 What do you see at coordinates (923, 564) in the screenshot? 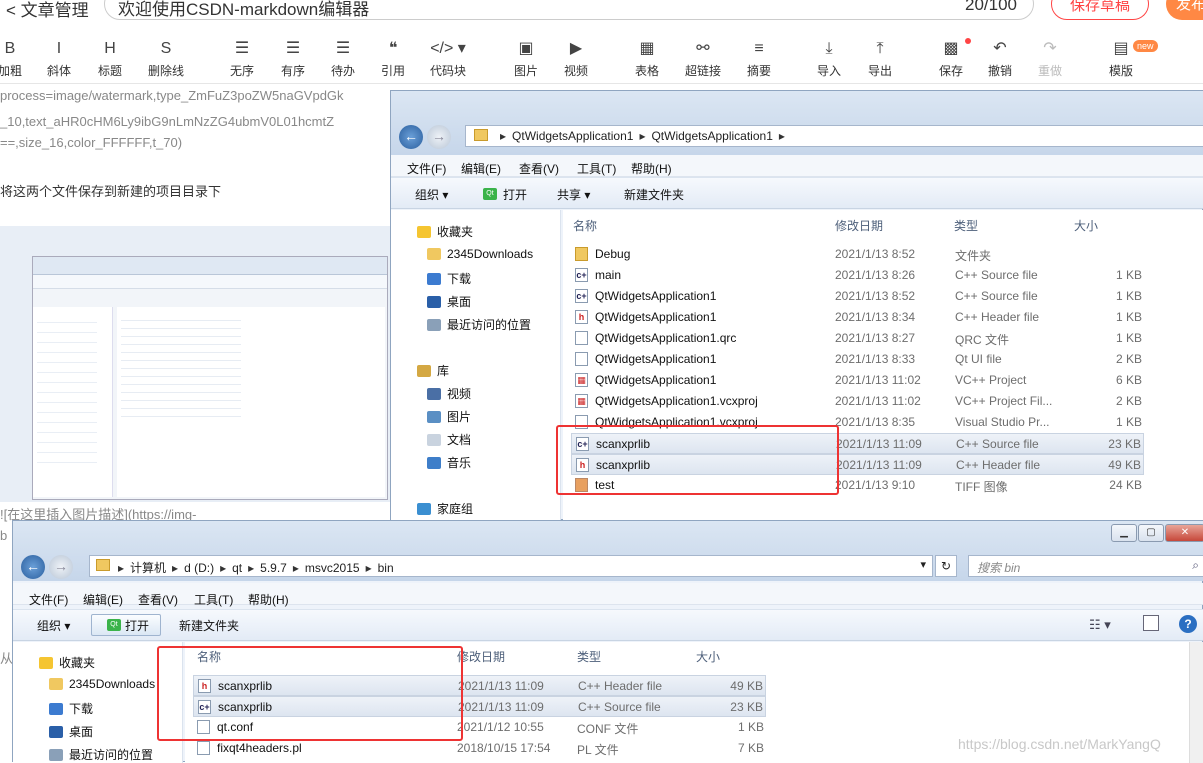
I see `chevron-down-icon: ▾` at bounding box center [923, 564].